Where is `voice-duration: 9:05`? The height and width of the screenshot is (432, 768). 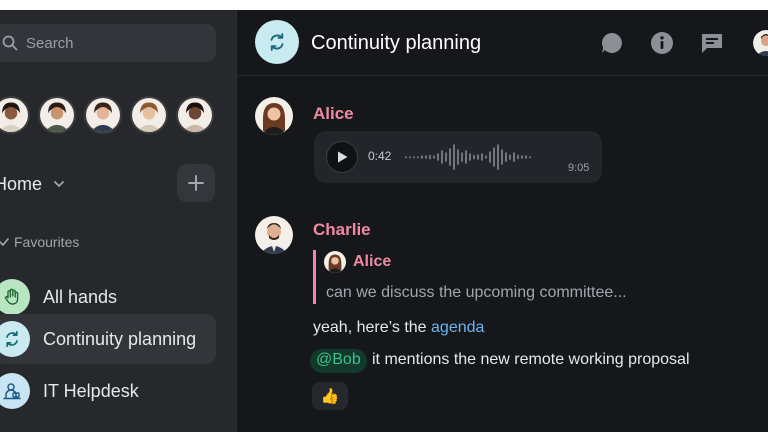
voice-duration: 9:05 is located at coordinates (579, 168).